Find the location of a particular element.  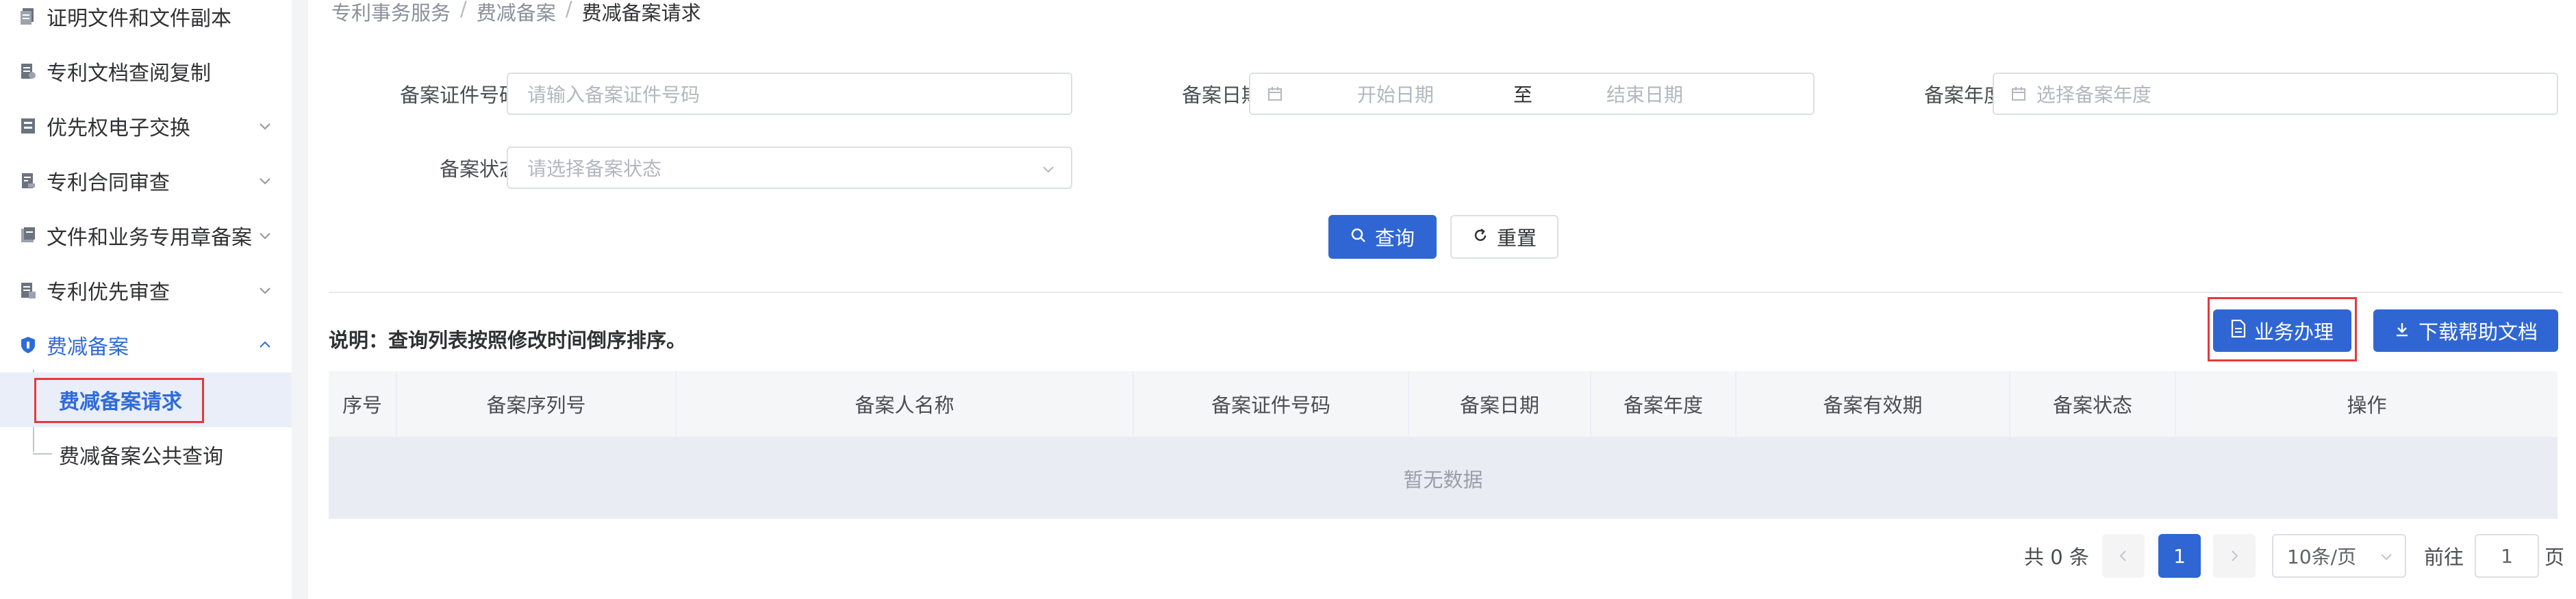

column-header: 备案有效期 is located at coordinates (1873, 404).